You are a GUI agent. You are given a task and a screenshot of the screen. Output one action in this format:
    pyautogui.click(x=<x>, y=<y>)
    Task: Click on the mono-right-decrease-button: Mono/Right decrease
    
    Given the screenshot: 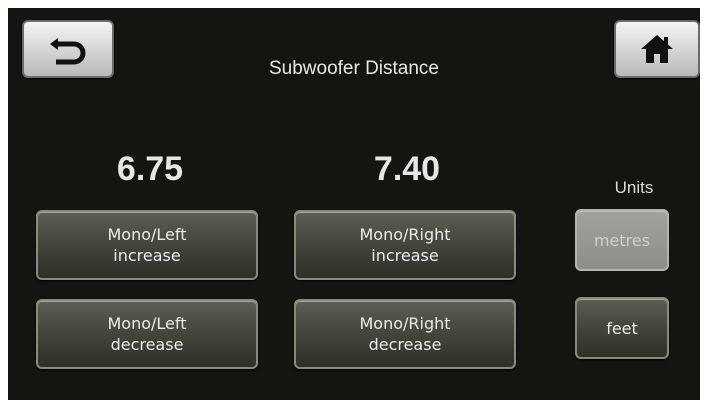 What is the action you would take?
    pyautogui.click(x=405, y=334)
    